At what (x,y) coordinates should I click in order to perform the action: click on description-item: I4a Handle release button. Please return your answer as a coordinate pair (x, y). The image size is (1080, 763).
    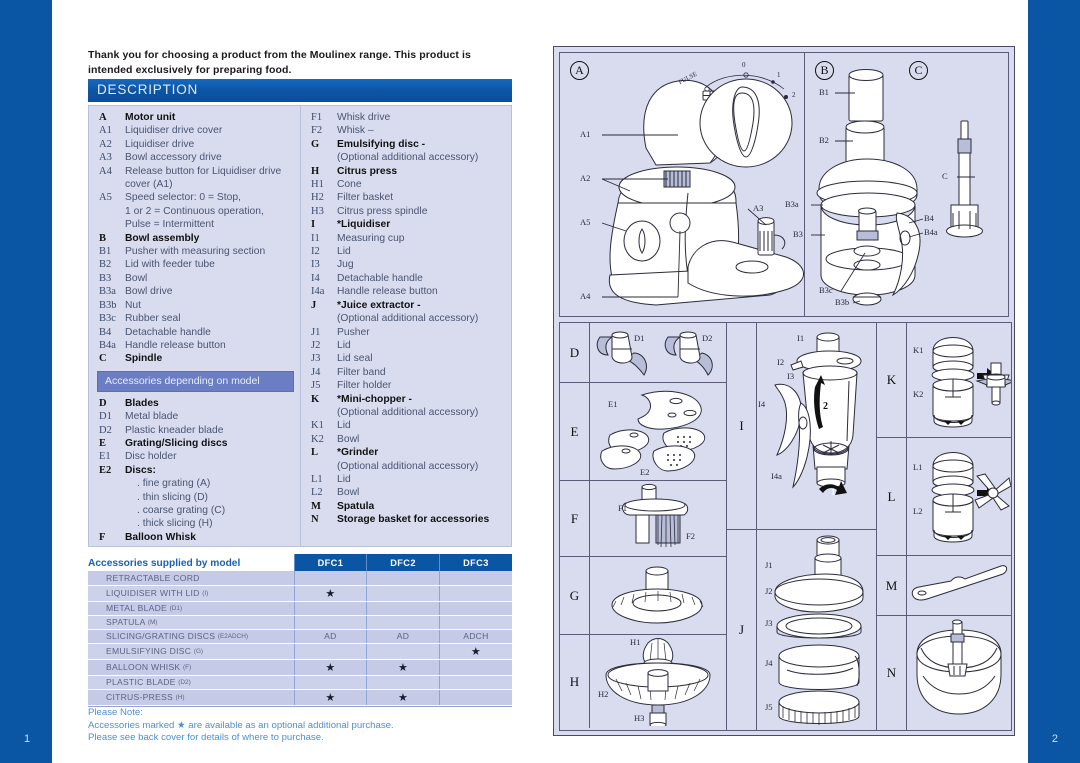
    Looking at the image, I should click on (406, 291).